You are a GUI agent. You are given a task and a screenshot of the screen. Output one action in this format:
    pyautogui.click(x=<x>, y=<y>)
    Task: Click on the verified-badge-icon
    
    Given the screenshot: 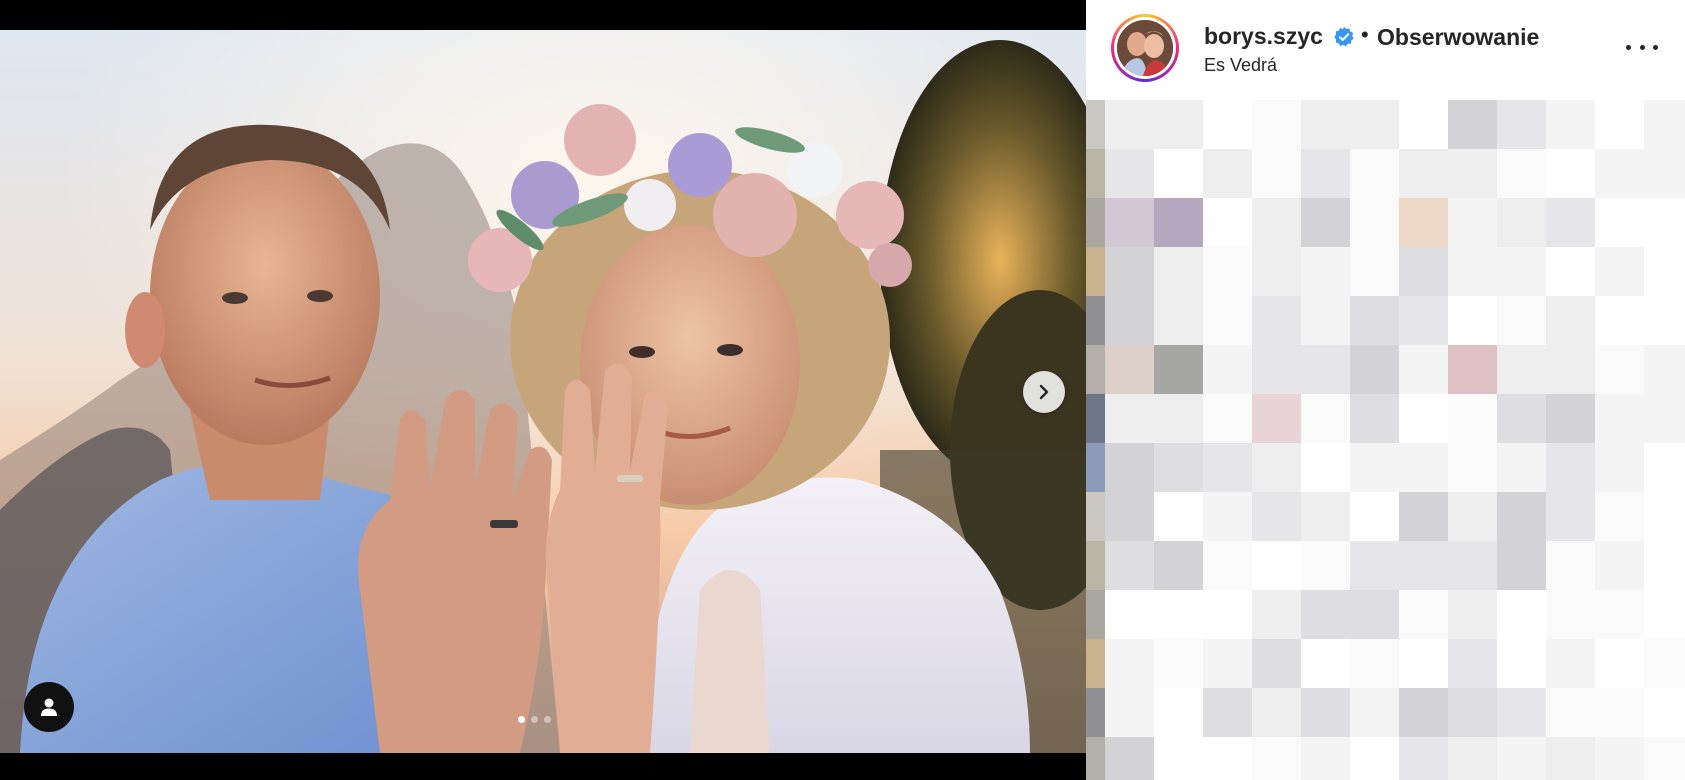 What is the action you would take?
    pyautogui.click(x=1344, y=36)
    